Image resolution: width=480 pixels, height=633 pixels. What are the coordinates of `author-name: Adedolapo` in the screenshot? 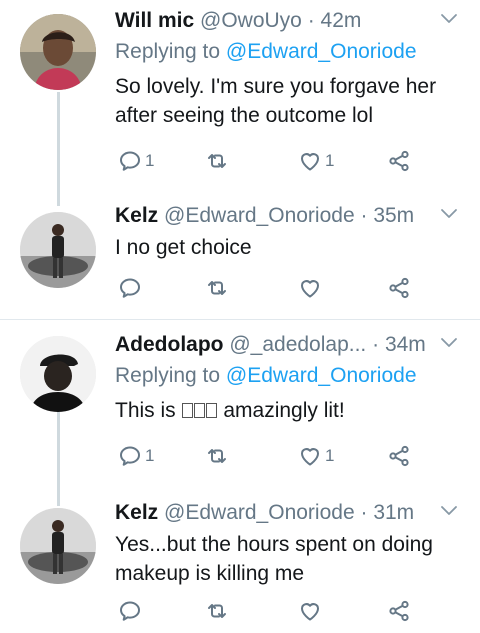 It's located at (169, 344).